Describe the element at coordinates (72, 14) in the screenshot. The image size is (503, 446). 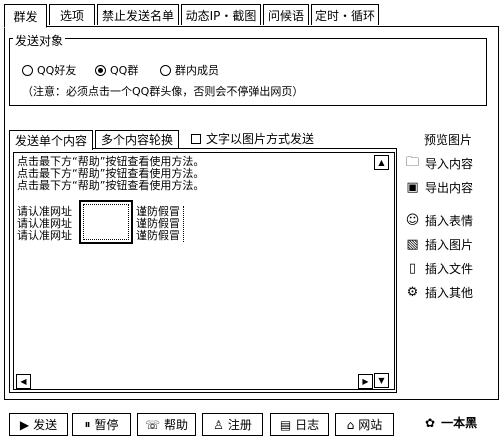
I see `tab-options: 选项` at that location.